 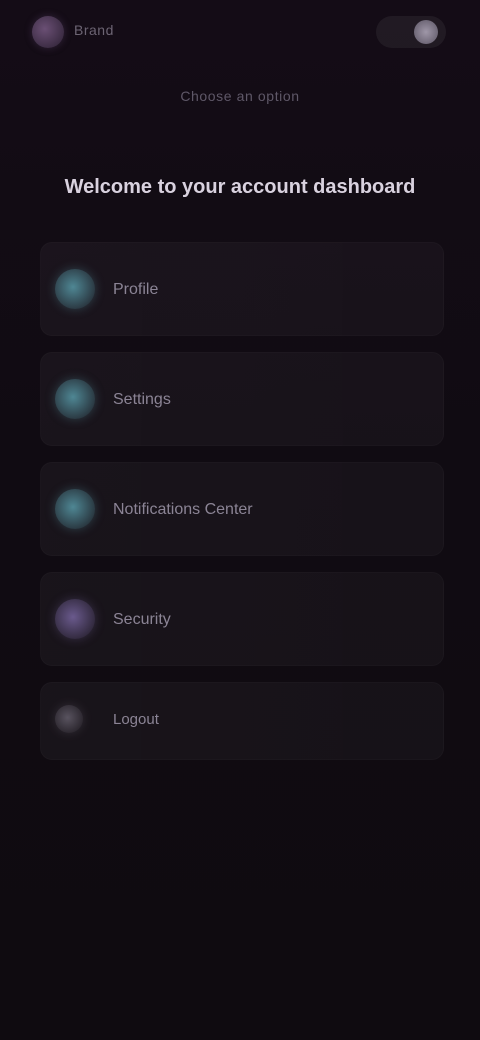 I want to click on brand-label: Brand, so click(x=94, y=30).